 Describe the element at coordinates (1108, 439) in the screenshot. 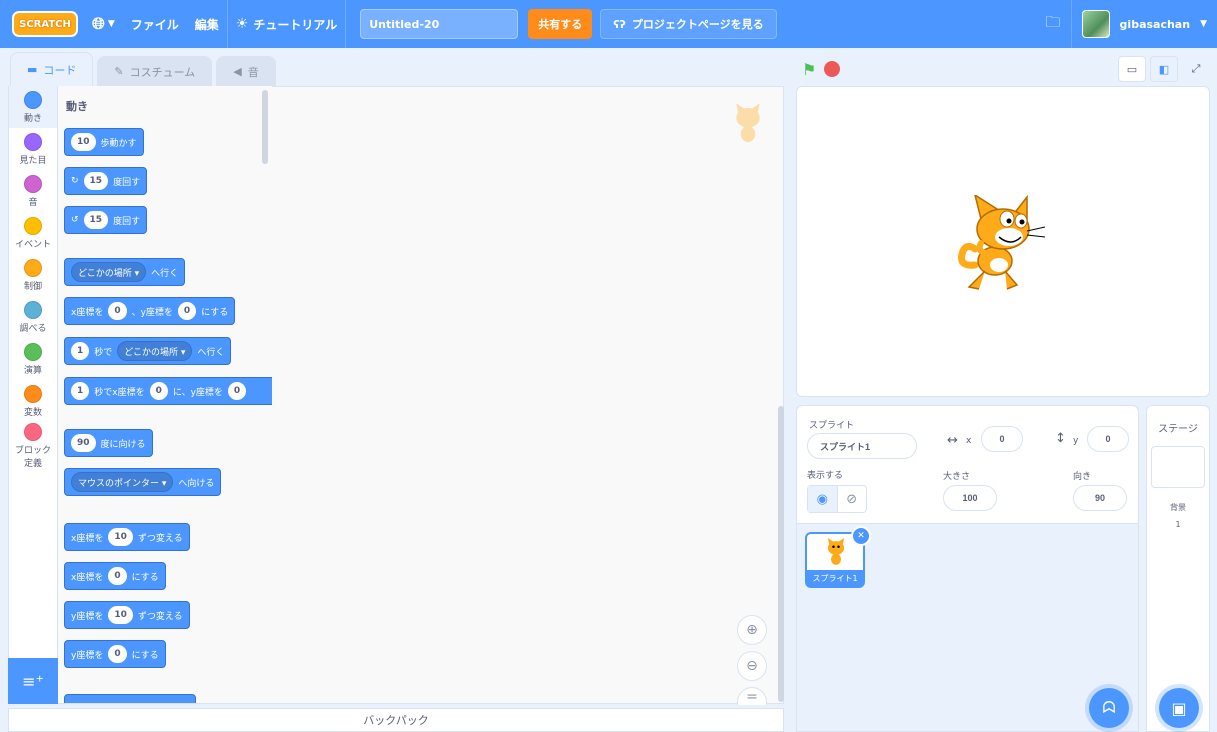

I see `y-field` at that location.